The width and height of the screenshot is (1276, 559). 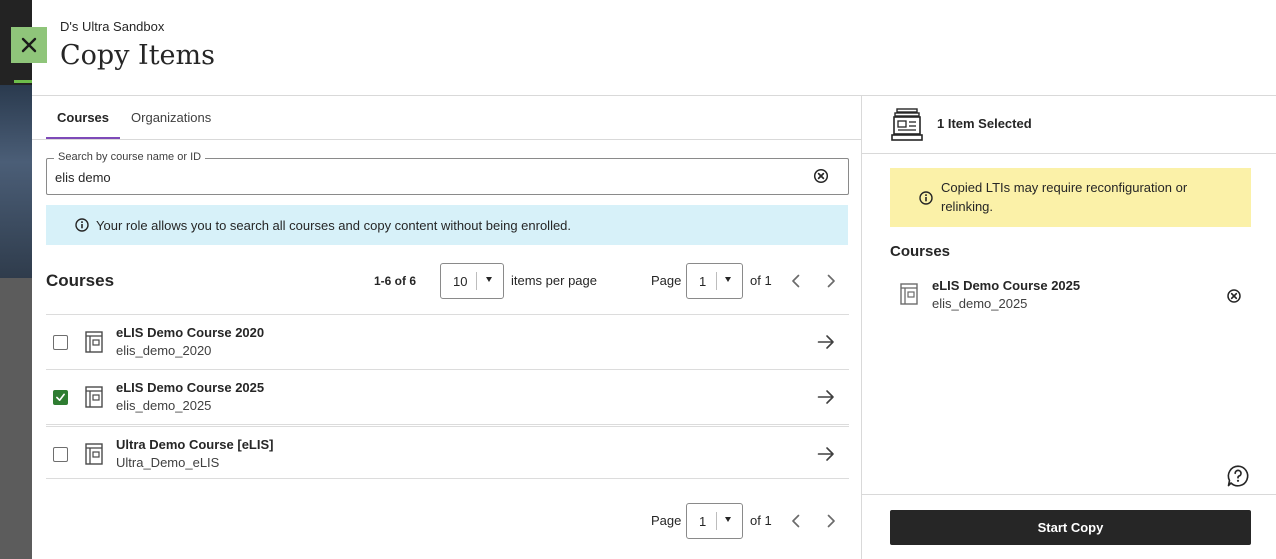 I want to click on course-name: Ultra Demo Course [eLIS], so click(x=194, y=444).